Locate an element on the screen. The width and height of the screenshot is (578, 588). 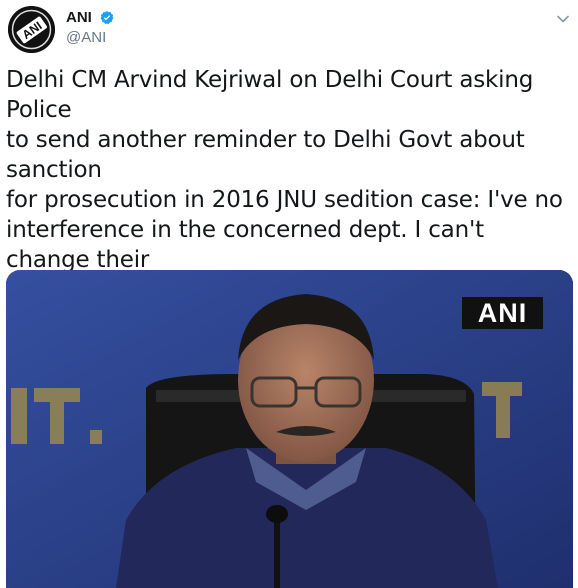
author-handle: @ANI is located at coordinates (90, 38).